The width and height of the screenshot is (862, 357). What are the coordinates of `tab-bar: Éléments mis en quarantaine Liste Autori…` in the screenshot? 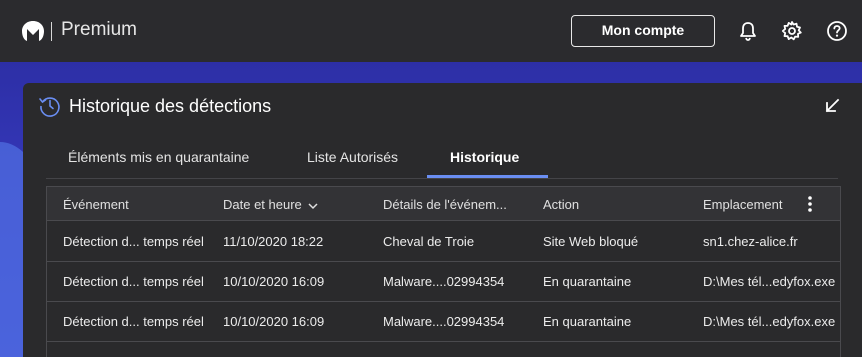 It's located at (444, 157).